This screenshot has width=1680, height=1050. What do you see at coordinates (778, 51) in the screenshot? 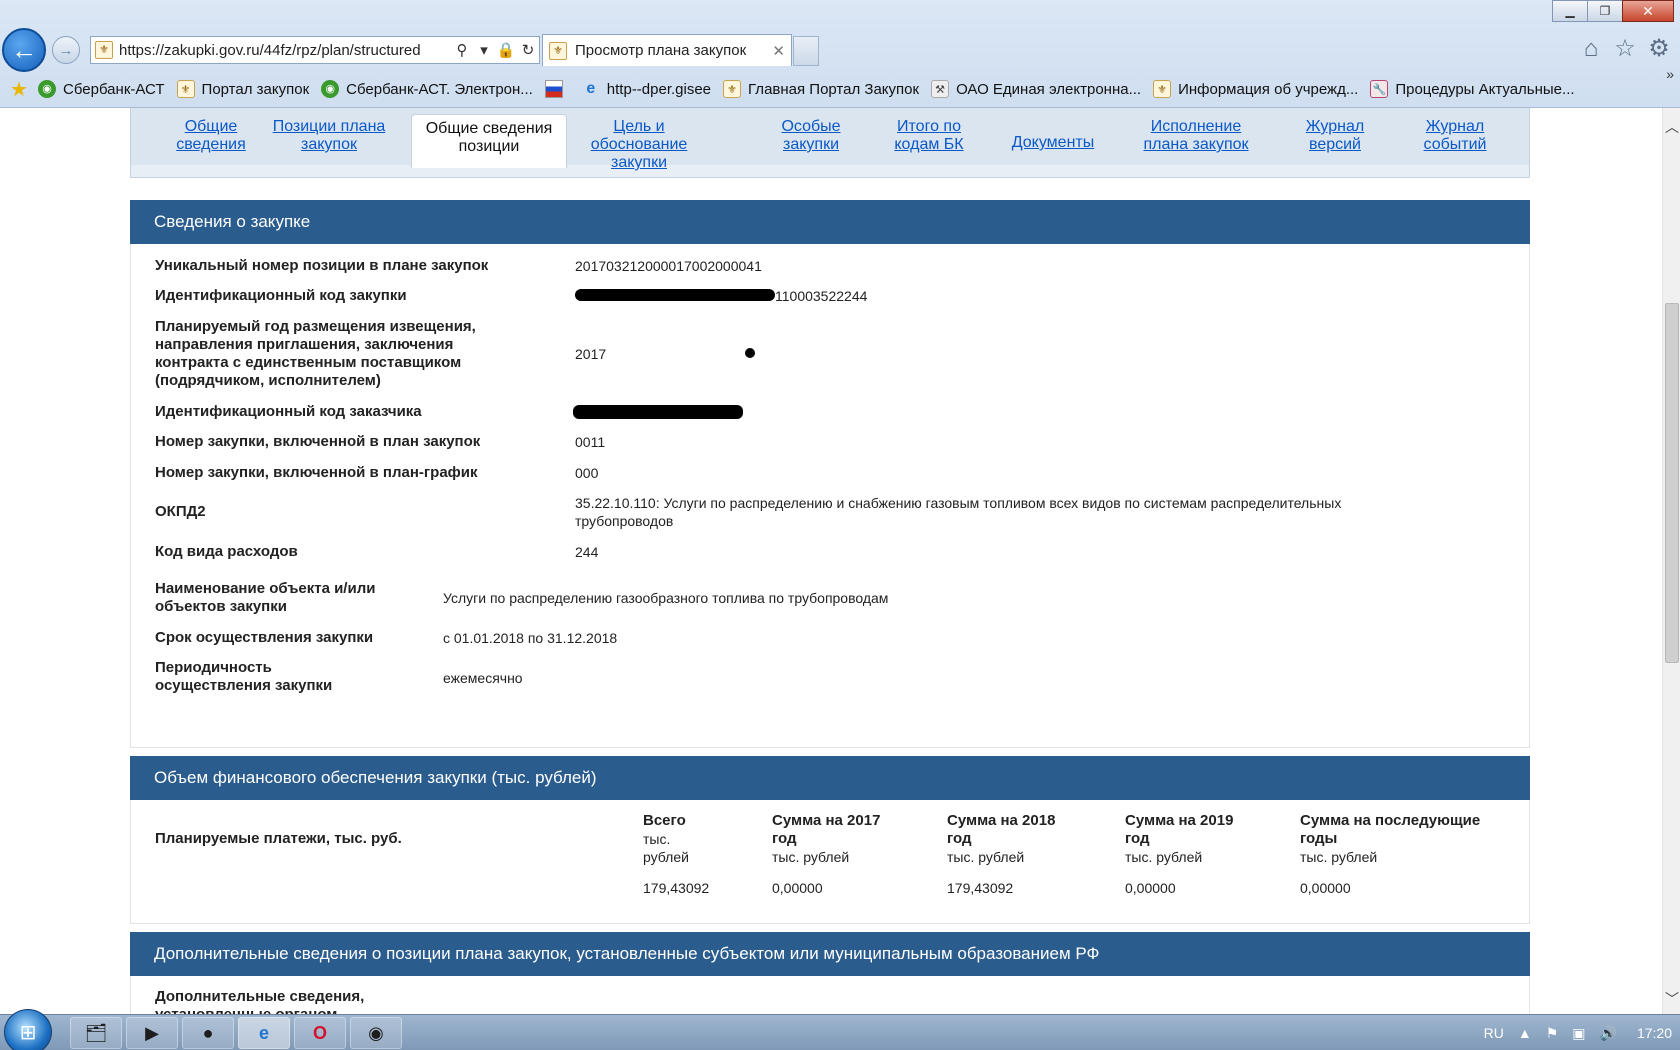
I see `tab-close-icon: ✕` at bounding box center [778, 51].